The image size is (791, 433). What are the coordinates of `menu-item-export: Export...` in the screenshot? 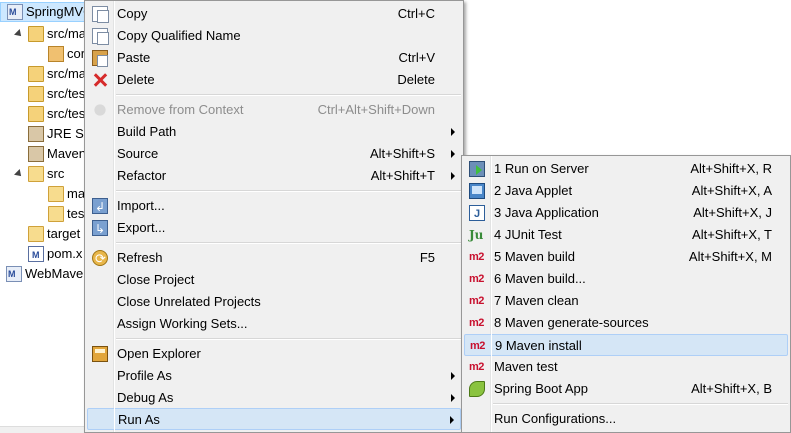 It's located at (274, 228).